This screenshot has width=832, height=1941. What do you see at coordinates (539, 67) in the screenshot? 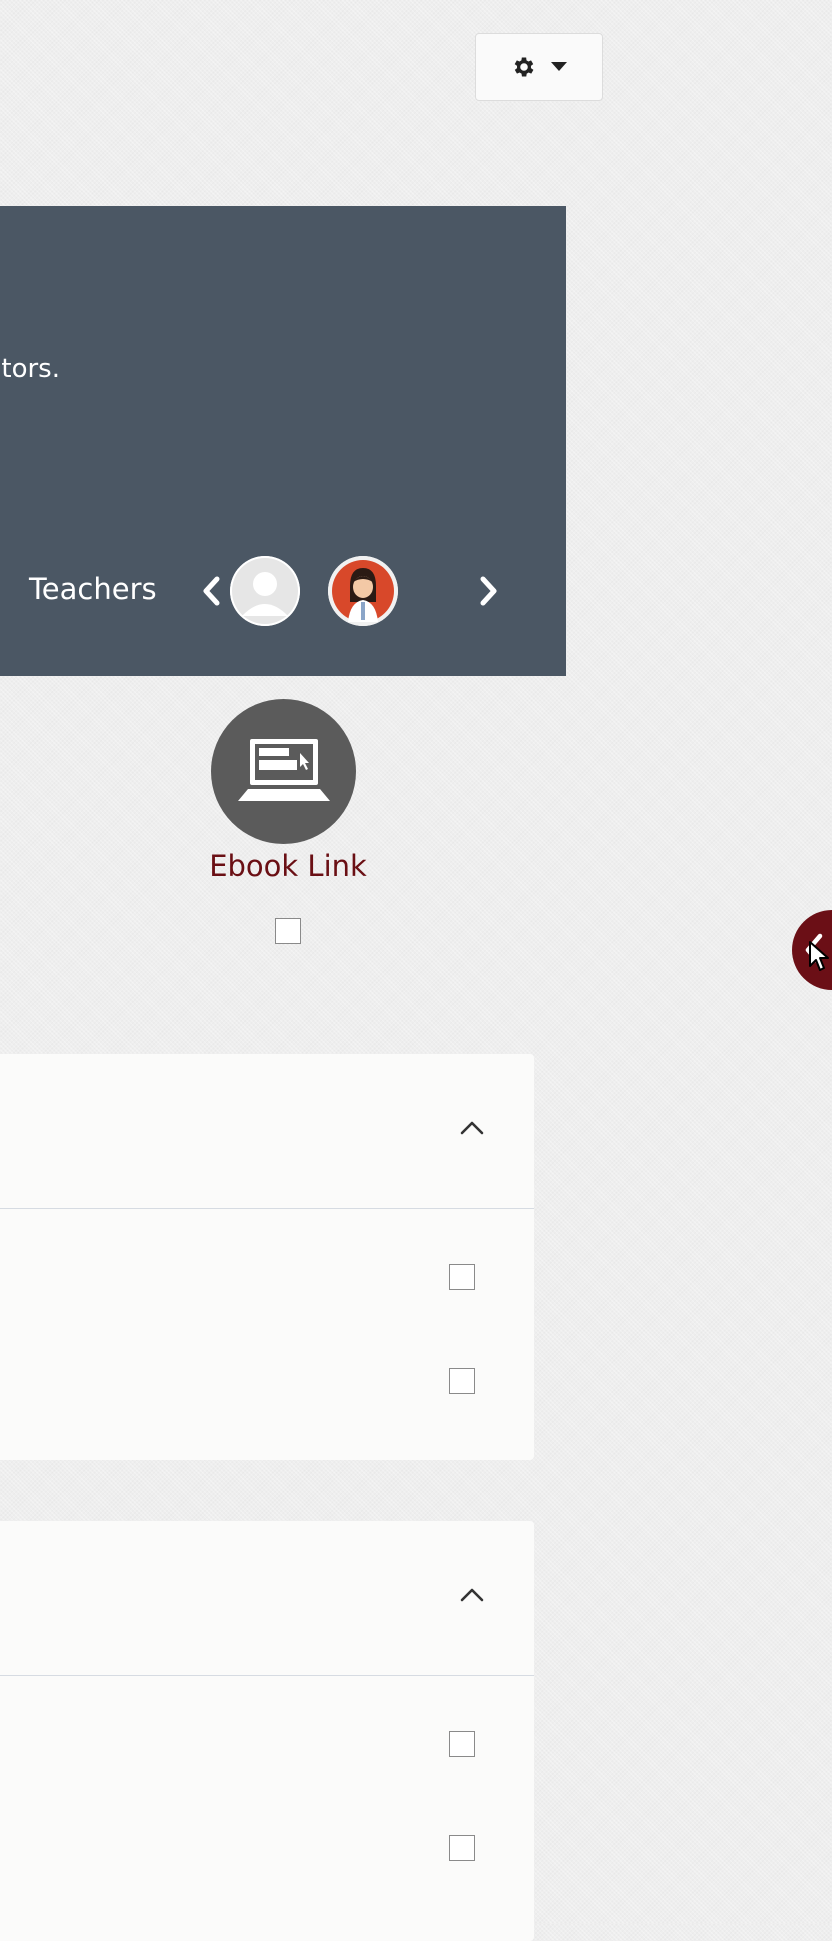
I see `settings-menu-button` at bounding box center [539, 67].